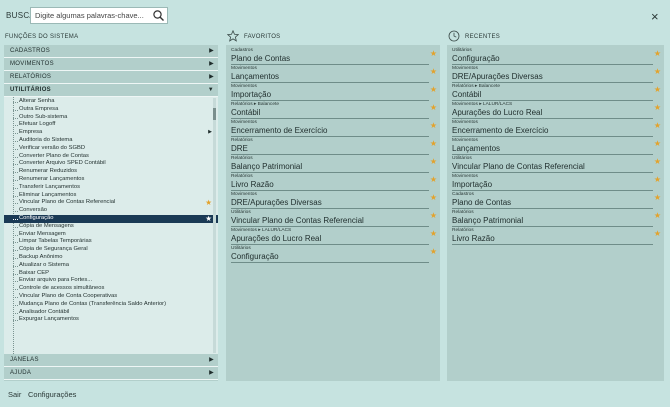 This screenshot has height=407, width=670. What do you see at coordinates (556, 74) in the screenshot?
I see `recent-item-dre-apuracoes-diversas: Movimentos DRE/Apurações Diversas ★` at bounding box center [556, 74].